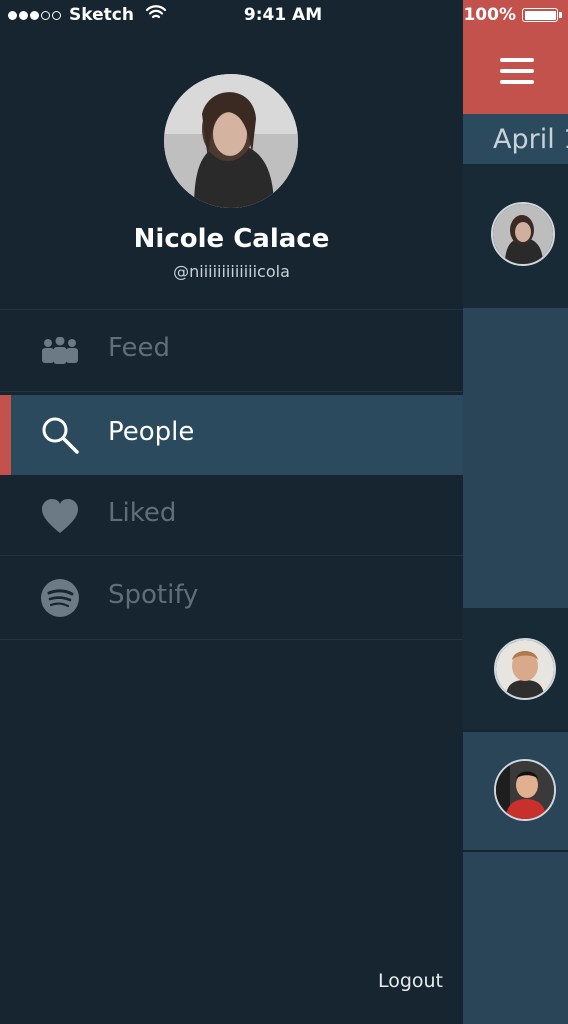  I want to click on spotify-icon, so click(60, 598).